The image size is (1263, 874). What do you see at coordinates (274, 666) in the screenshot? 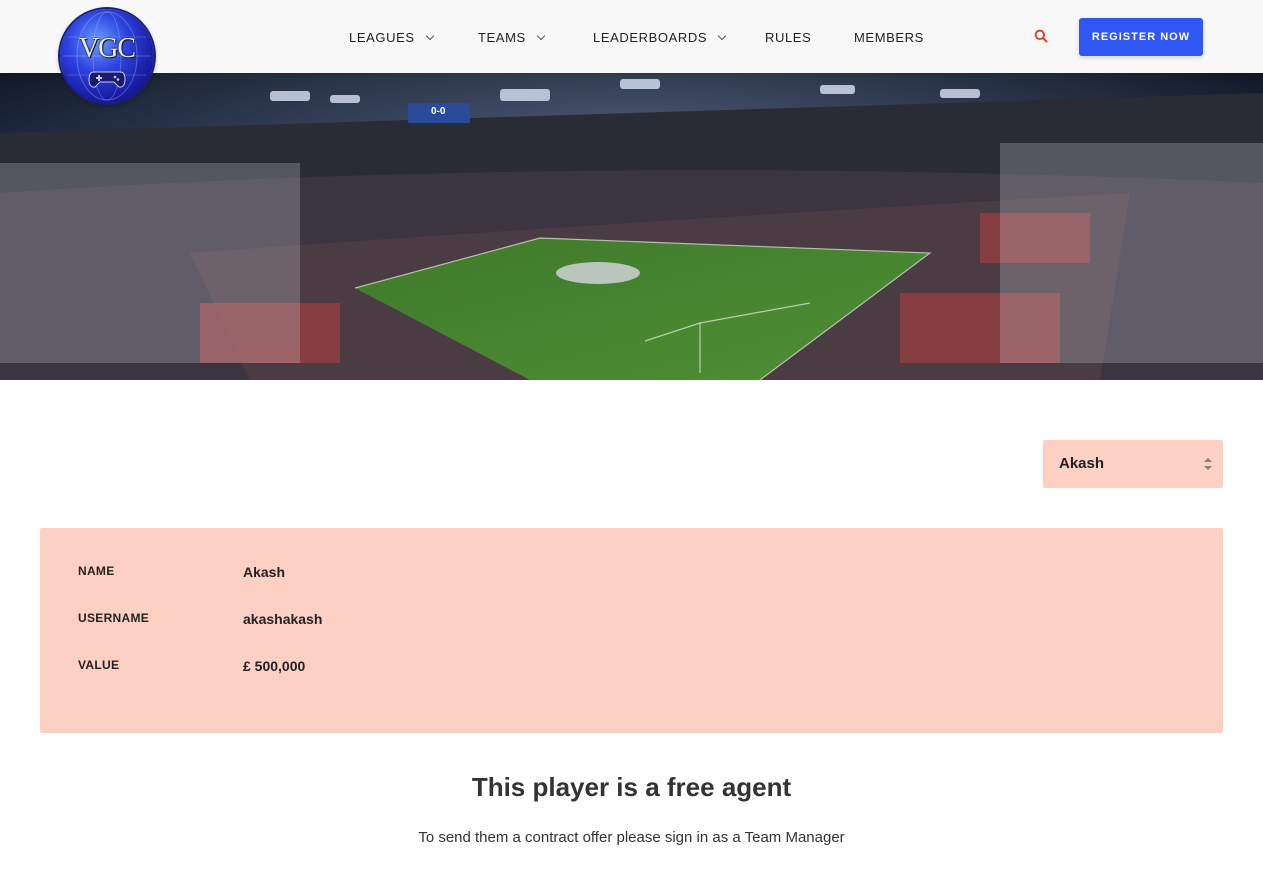
I see `value-value: £ 500,000` at bounding box center [274, 666].